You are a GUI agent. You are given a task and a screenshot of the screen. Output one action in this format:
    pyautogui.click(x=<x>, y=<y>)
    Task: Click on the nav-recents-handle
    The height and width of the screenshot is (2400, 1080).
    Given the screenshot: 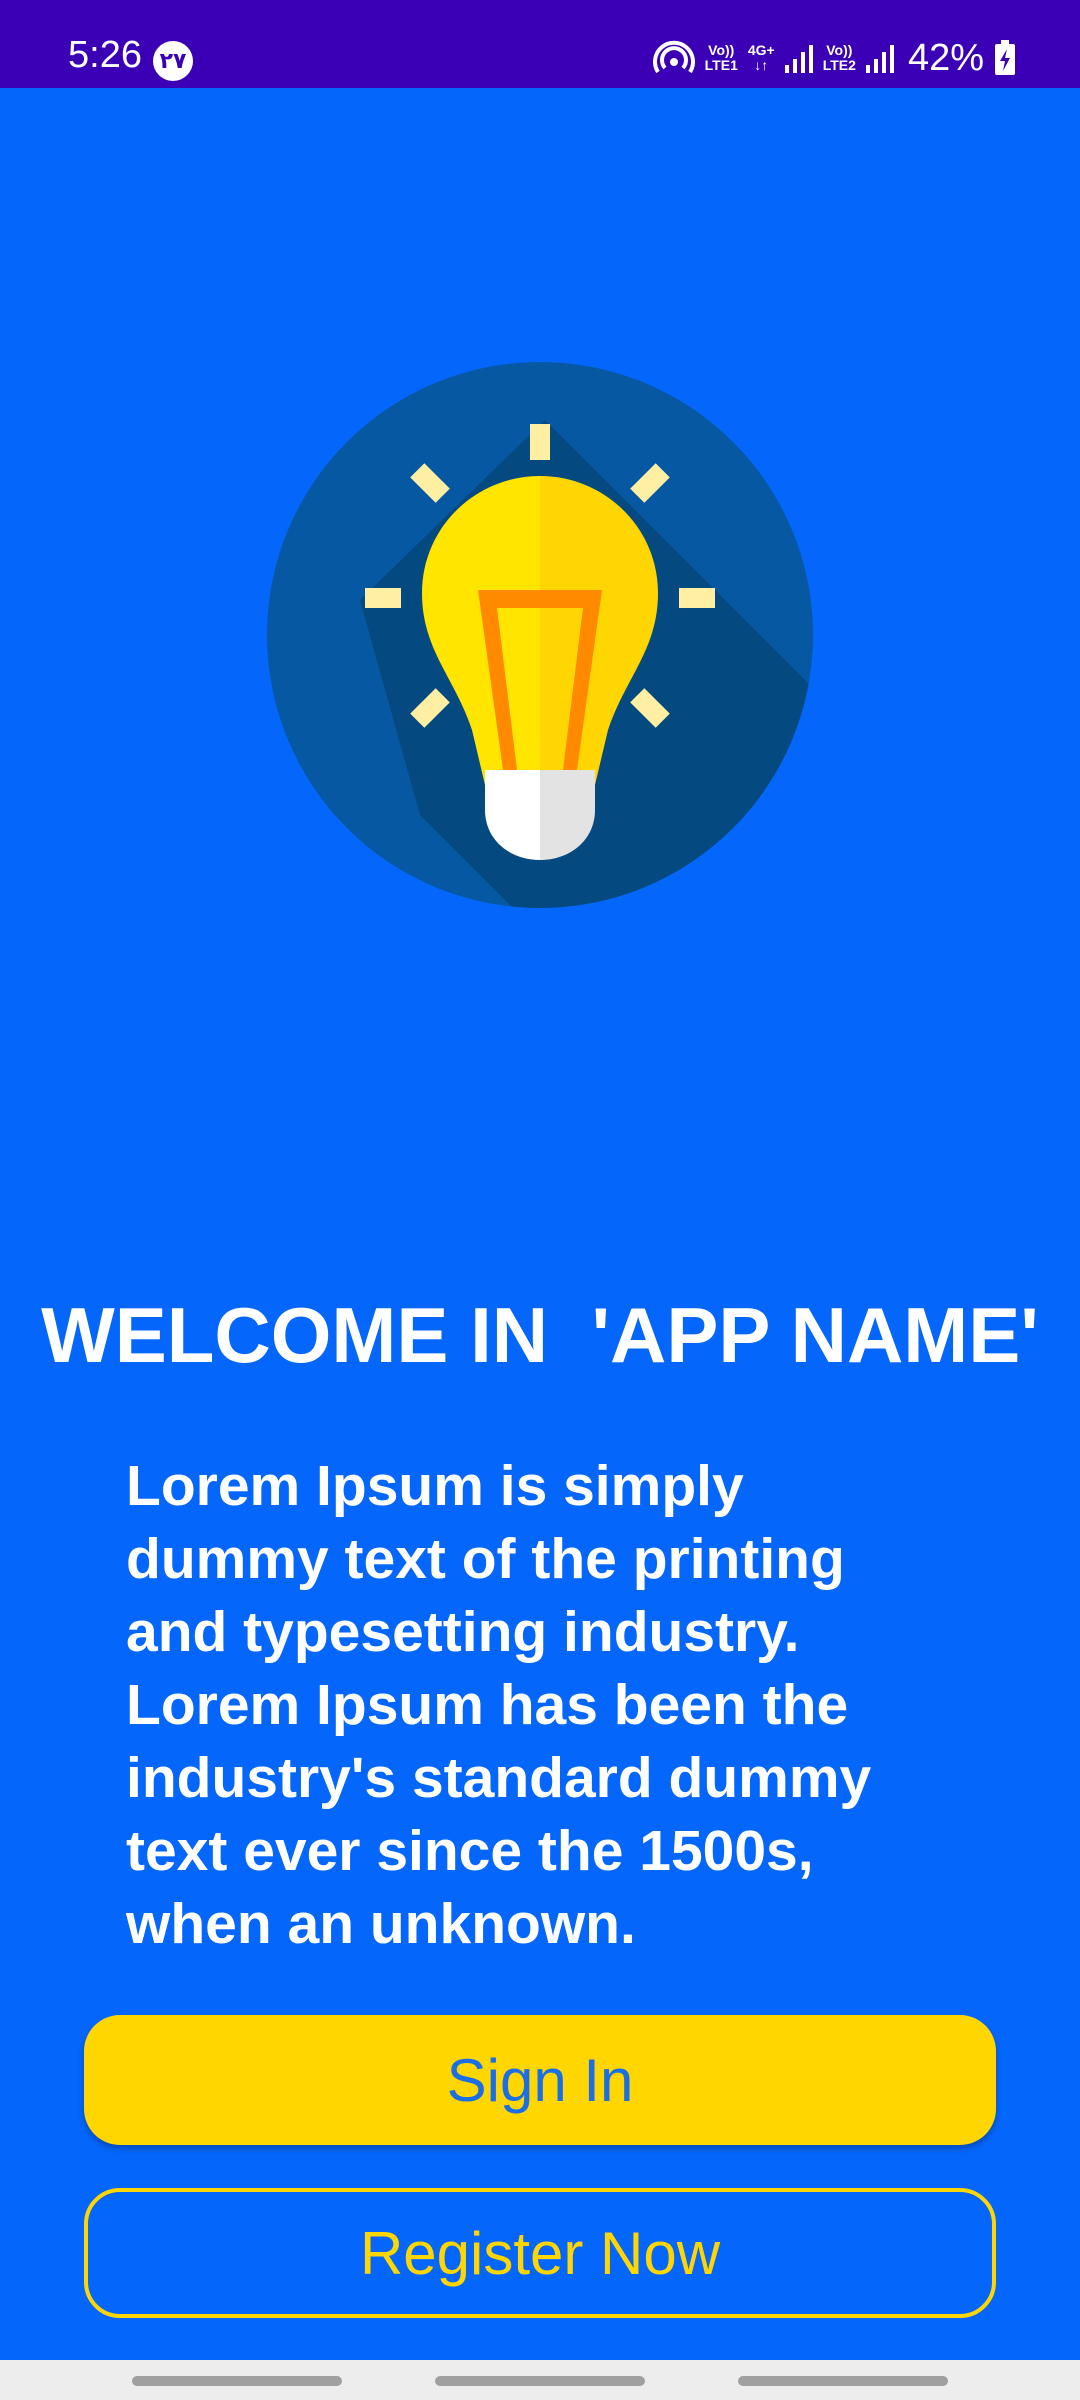 What is the action you would take?
    pyautogui.click(x=237, y=2381)
    